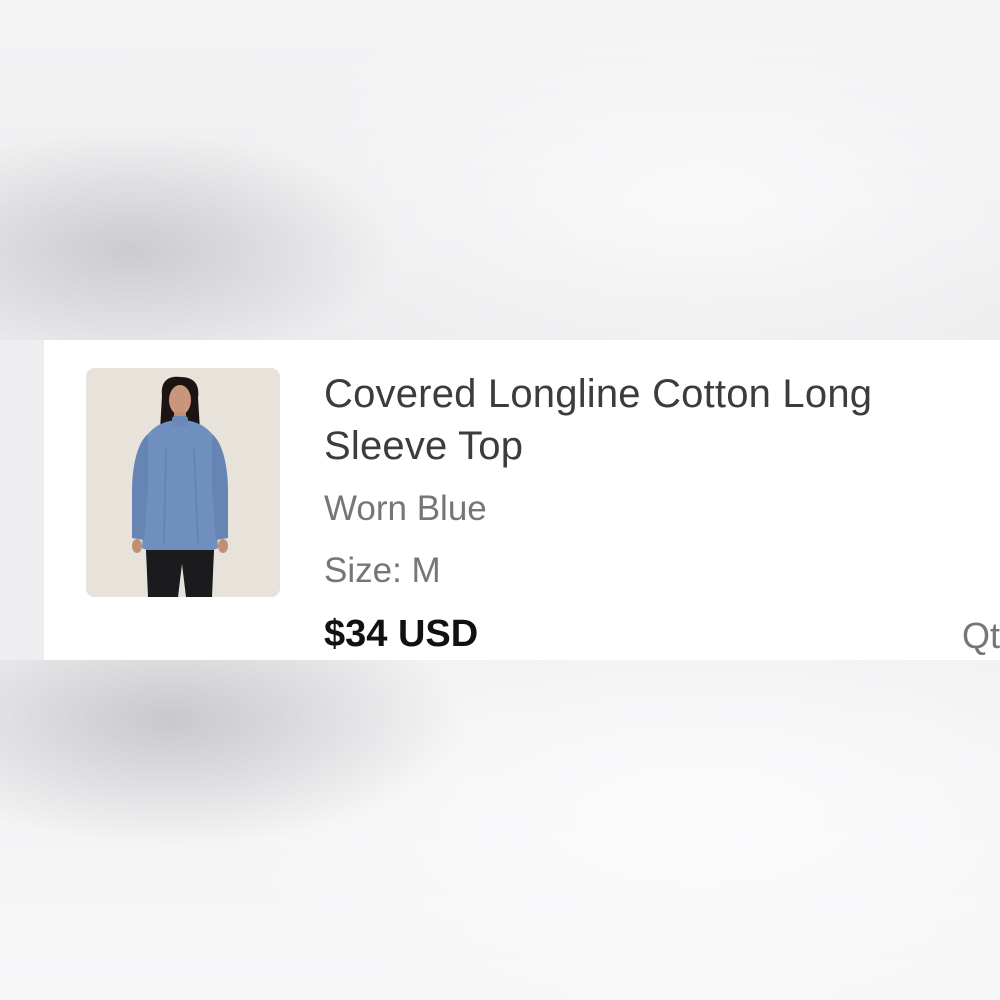 The width and height of the screenshot is (1000, 1000). What do you see at coordinates (634, 420) in the screenshot?
I see `product-title: Covered Longline Cotton Long Sleeve Top` at bounding box center [634, 420].